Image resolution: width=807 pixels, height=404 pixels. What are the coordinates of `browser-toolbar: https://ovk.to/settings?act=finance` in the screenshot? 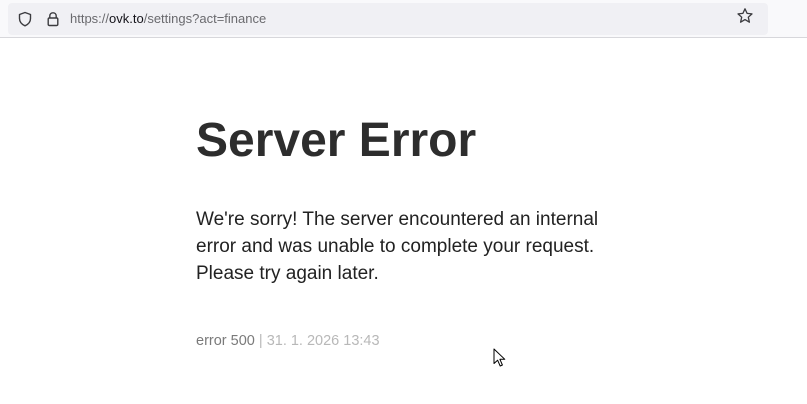 It's located at (403, 19).